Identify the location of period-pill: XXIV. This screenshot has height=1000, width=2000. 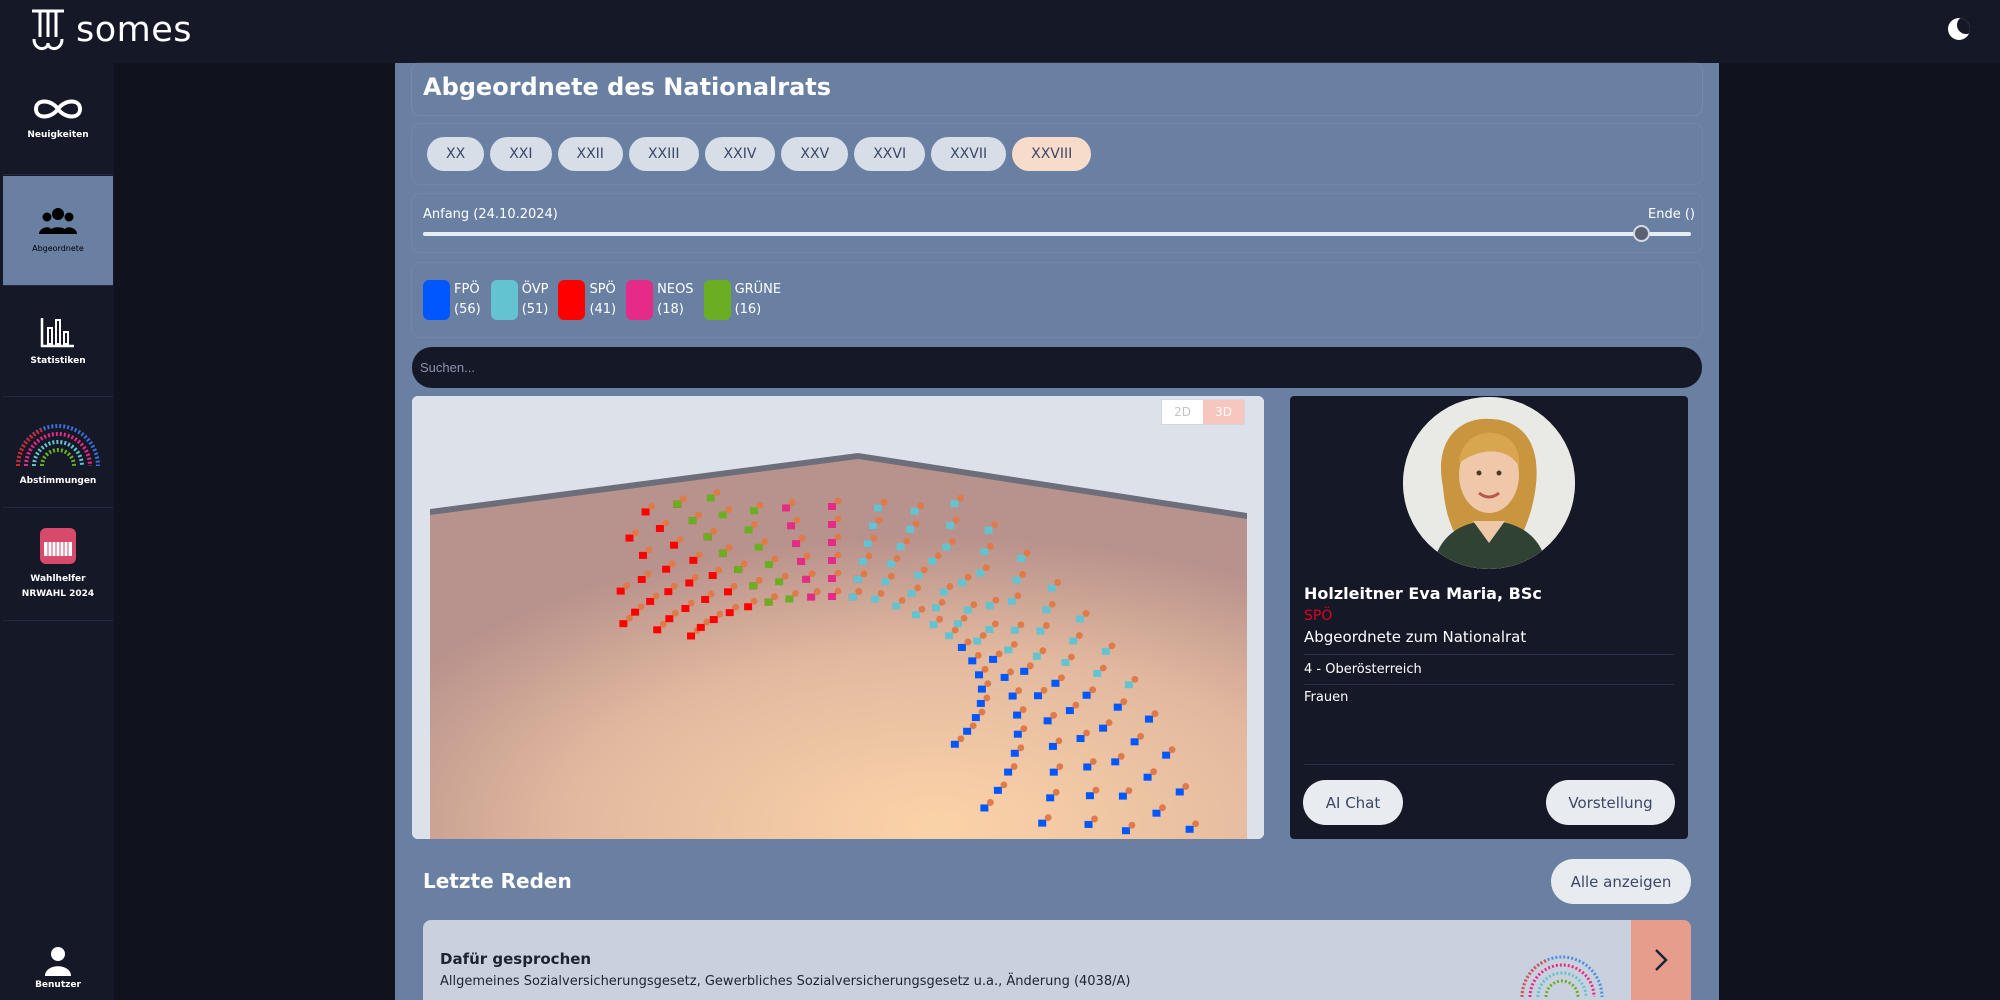
(740, 154).